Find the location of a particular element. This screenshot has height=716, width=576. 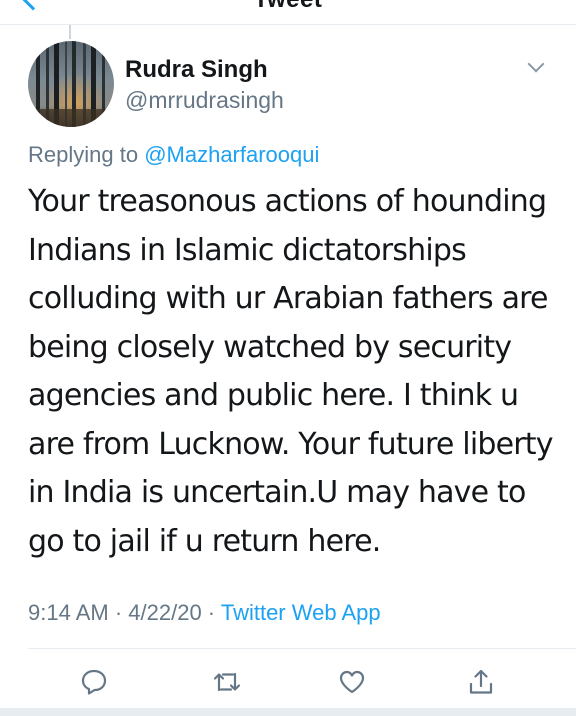

share-icon is located at coordinates (481, 681).